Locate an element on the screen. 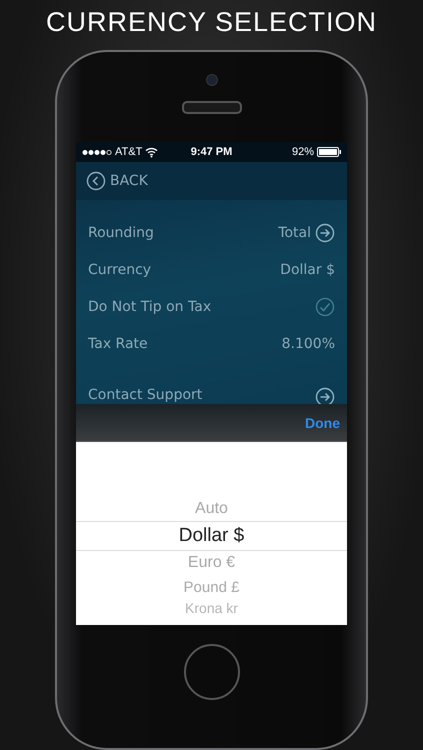 The width and height of the screenshot is (423, 750). battery-percent: 92% is located at coordinates (303, 152).